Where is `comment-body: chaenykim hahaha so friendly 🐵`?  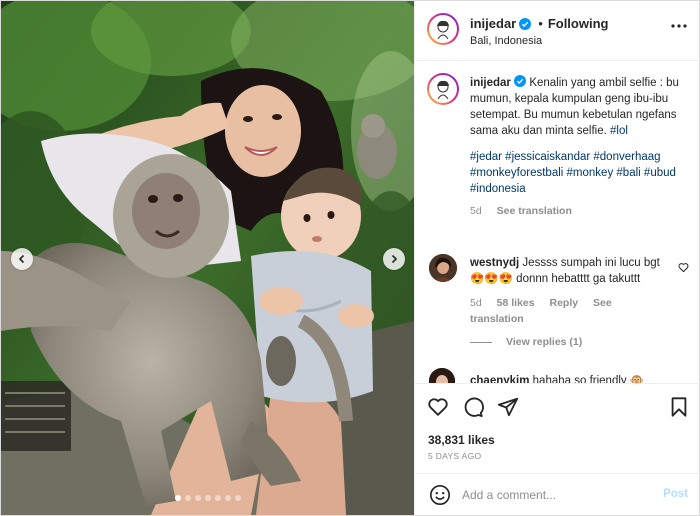 comment-body: chaenykim hahaha so friendly 🐵 is located at coordinates (570, 378).